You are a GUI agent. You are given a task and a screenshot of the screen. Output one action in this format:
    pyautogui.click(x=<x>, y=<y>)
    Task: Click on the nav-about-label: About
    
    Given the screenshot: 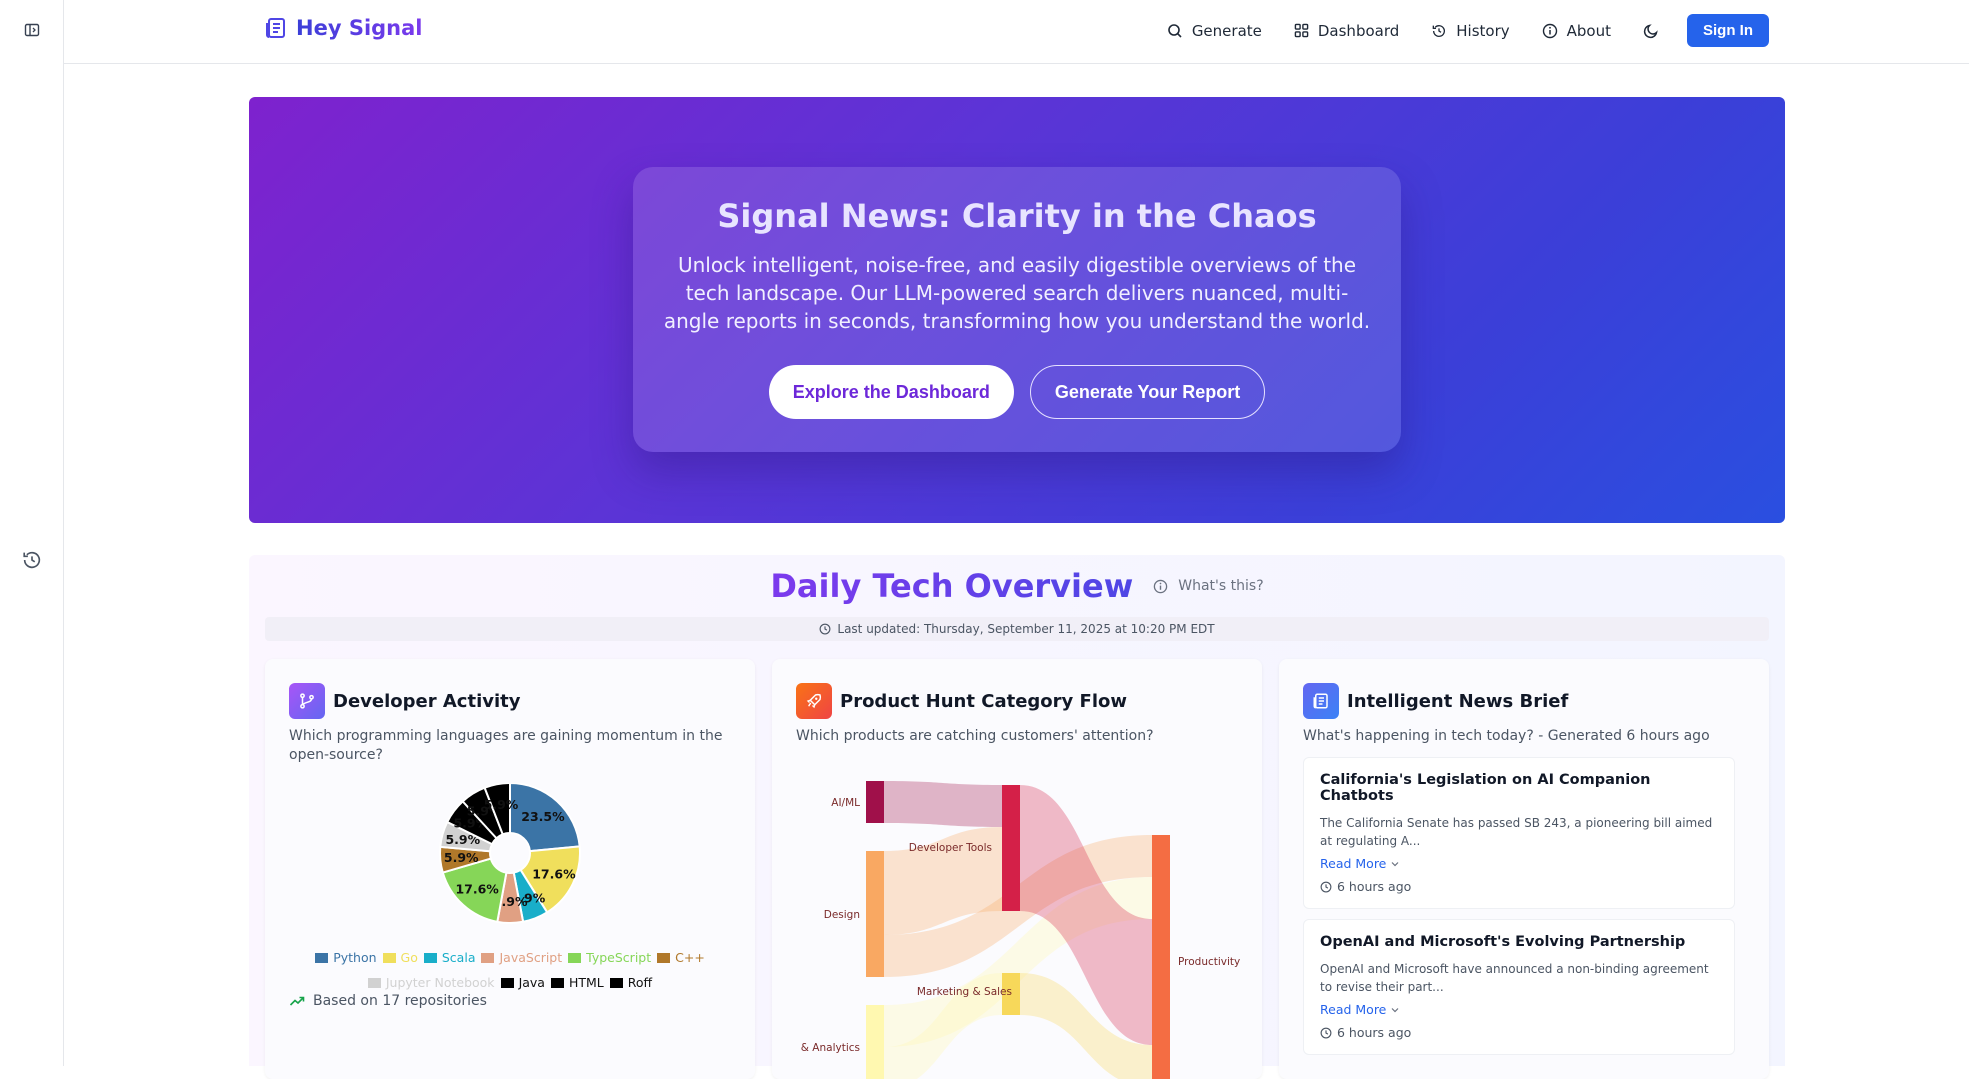 What is the action you would take?
    pyautogui.click(x=1588, y=30)
    